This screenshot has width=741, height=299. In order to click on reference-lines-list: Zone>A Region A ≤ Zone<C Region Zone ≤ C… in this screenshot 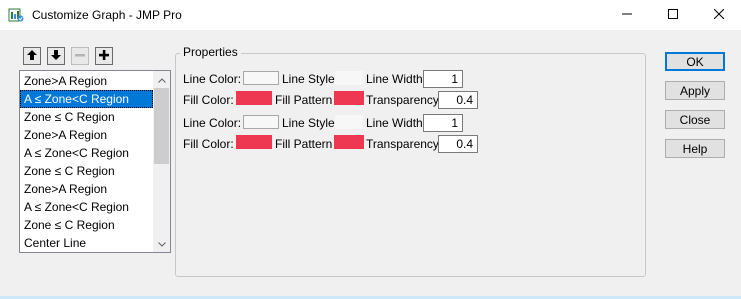, I will do `click(95, 161)`.